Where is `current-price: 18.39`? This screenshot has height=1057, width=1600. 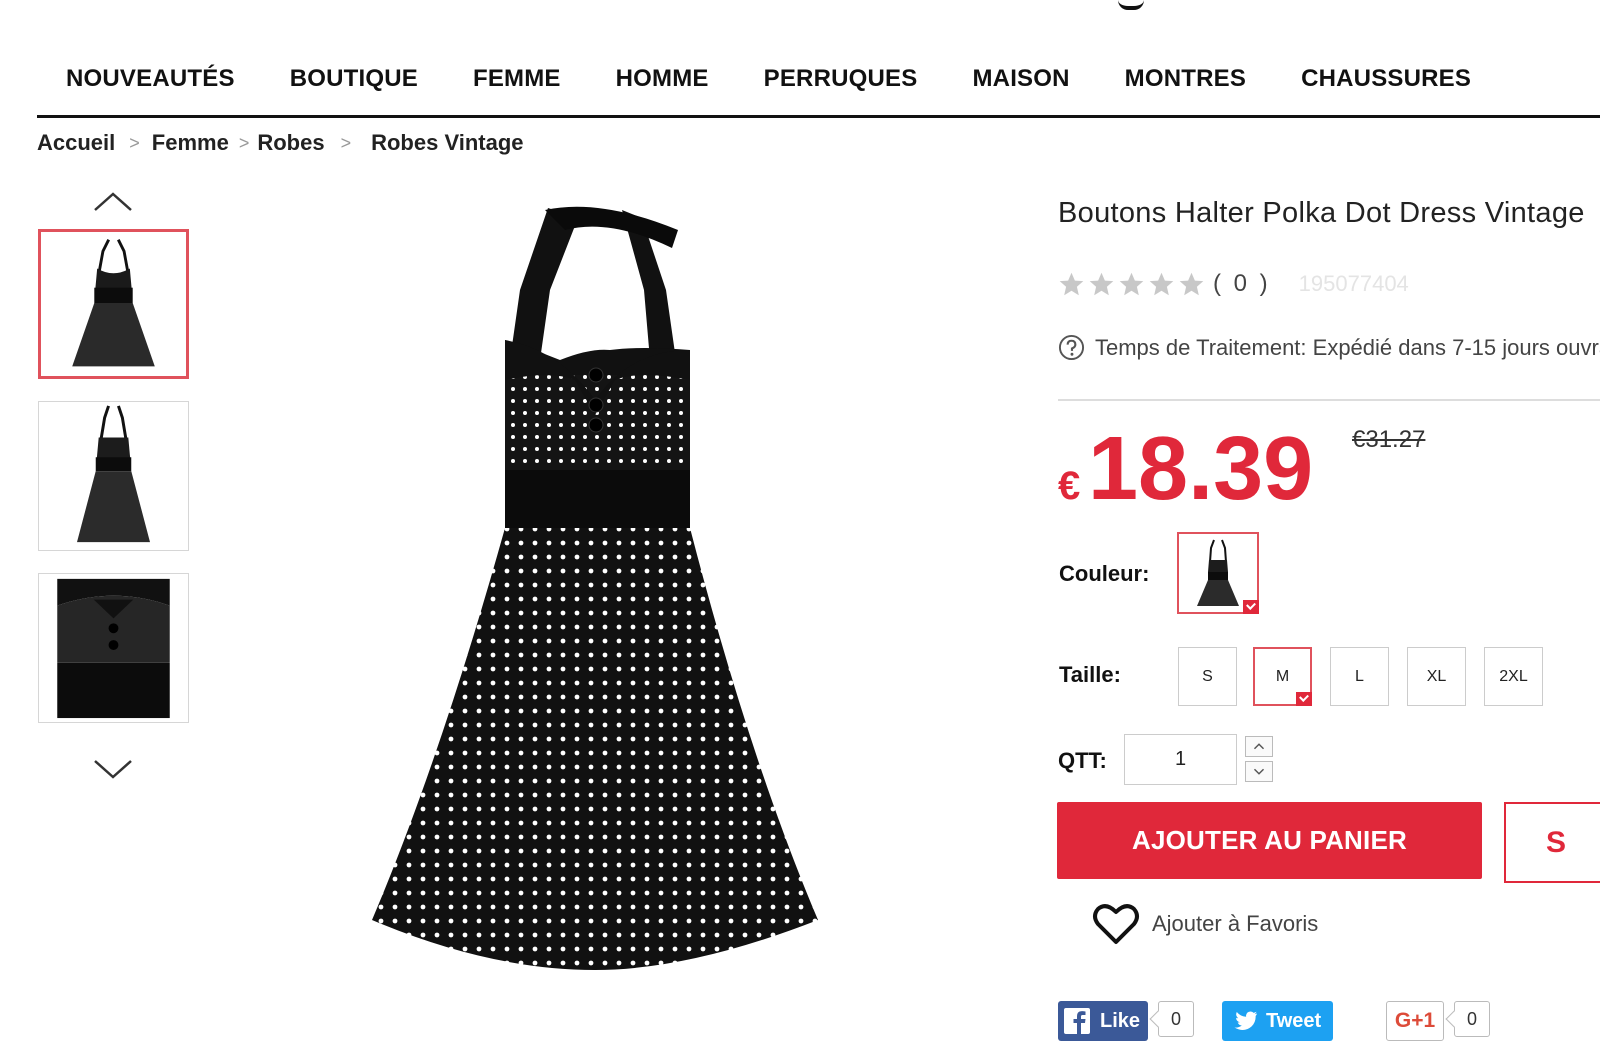 current-price: 18.39 is located at coordinates (1201, 469).